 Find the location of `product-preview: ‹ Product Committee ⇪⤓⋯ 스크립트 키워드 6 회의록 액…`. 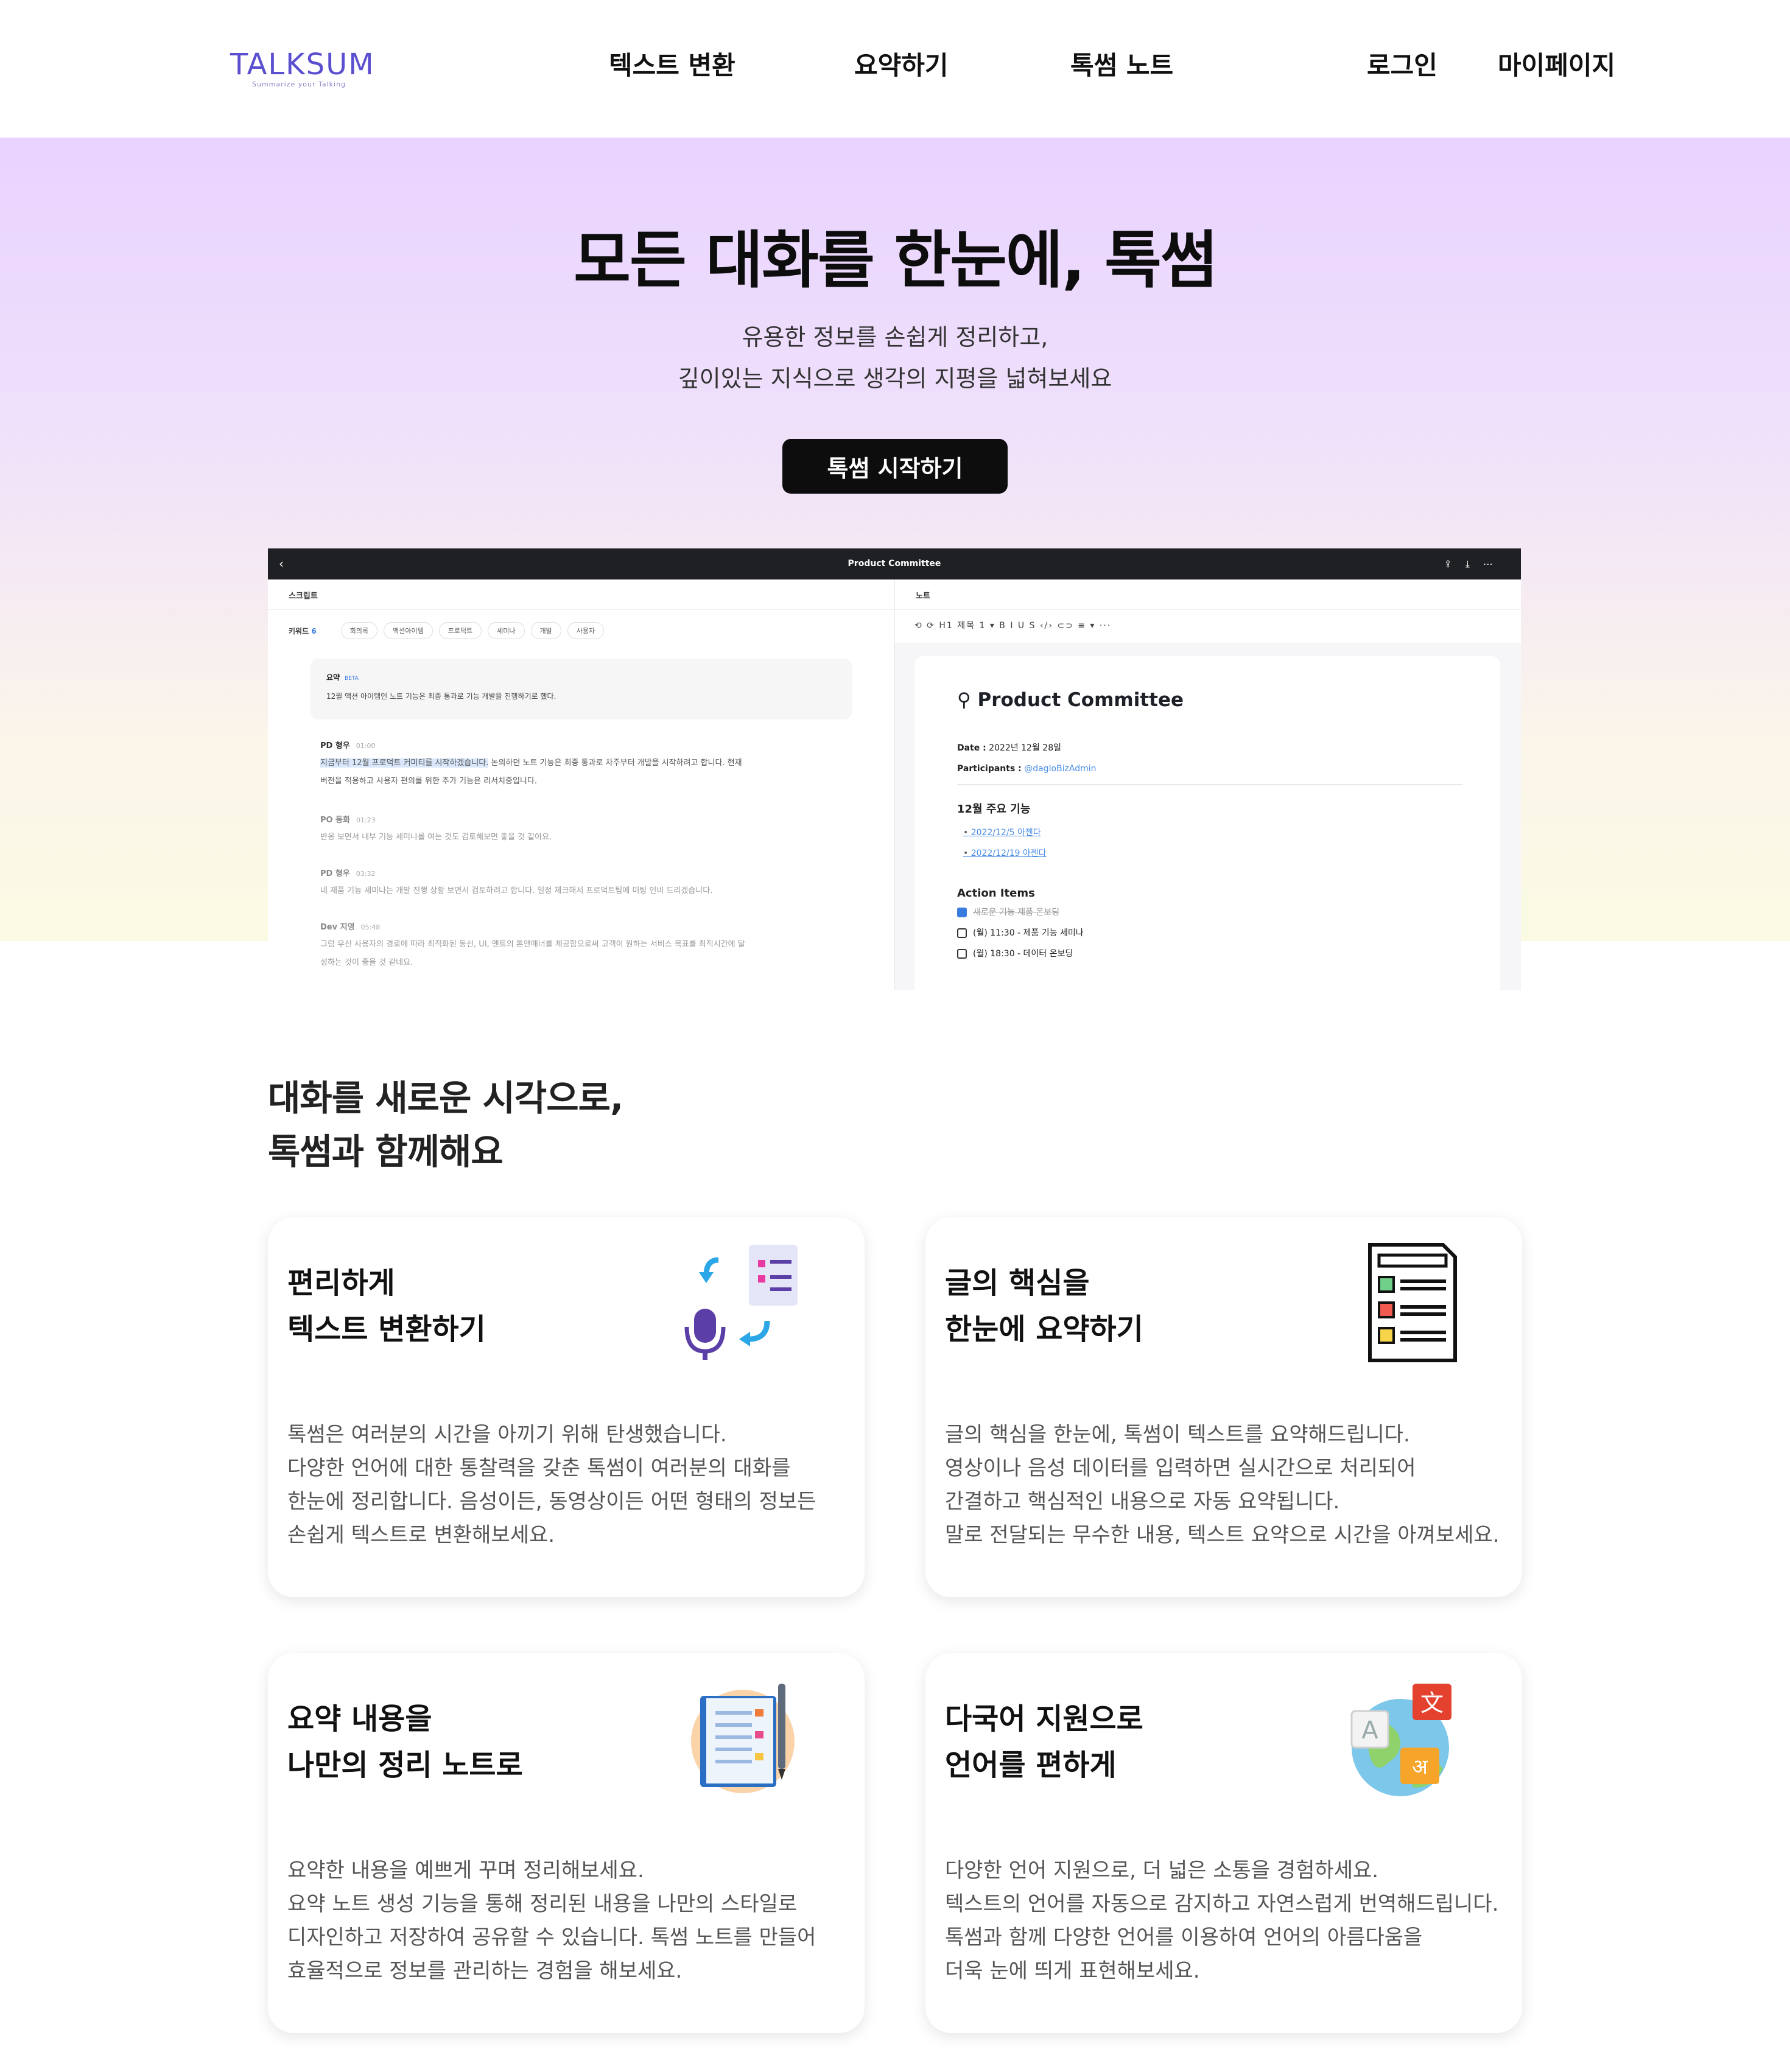

product-preview: ‹ Product Committee ⇪⤓⋯ 스크립트 키워드 6 회의록 액… is located at coordinates (894, 769).